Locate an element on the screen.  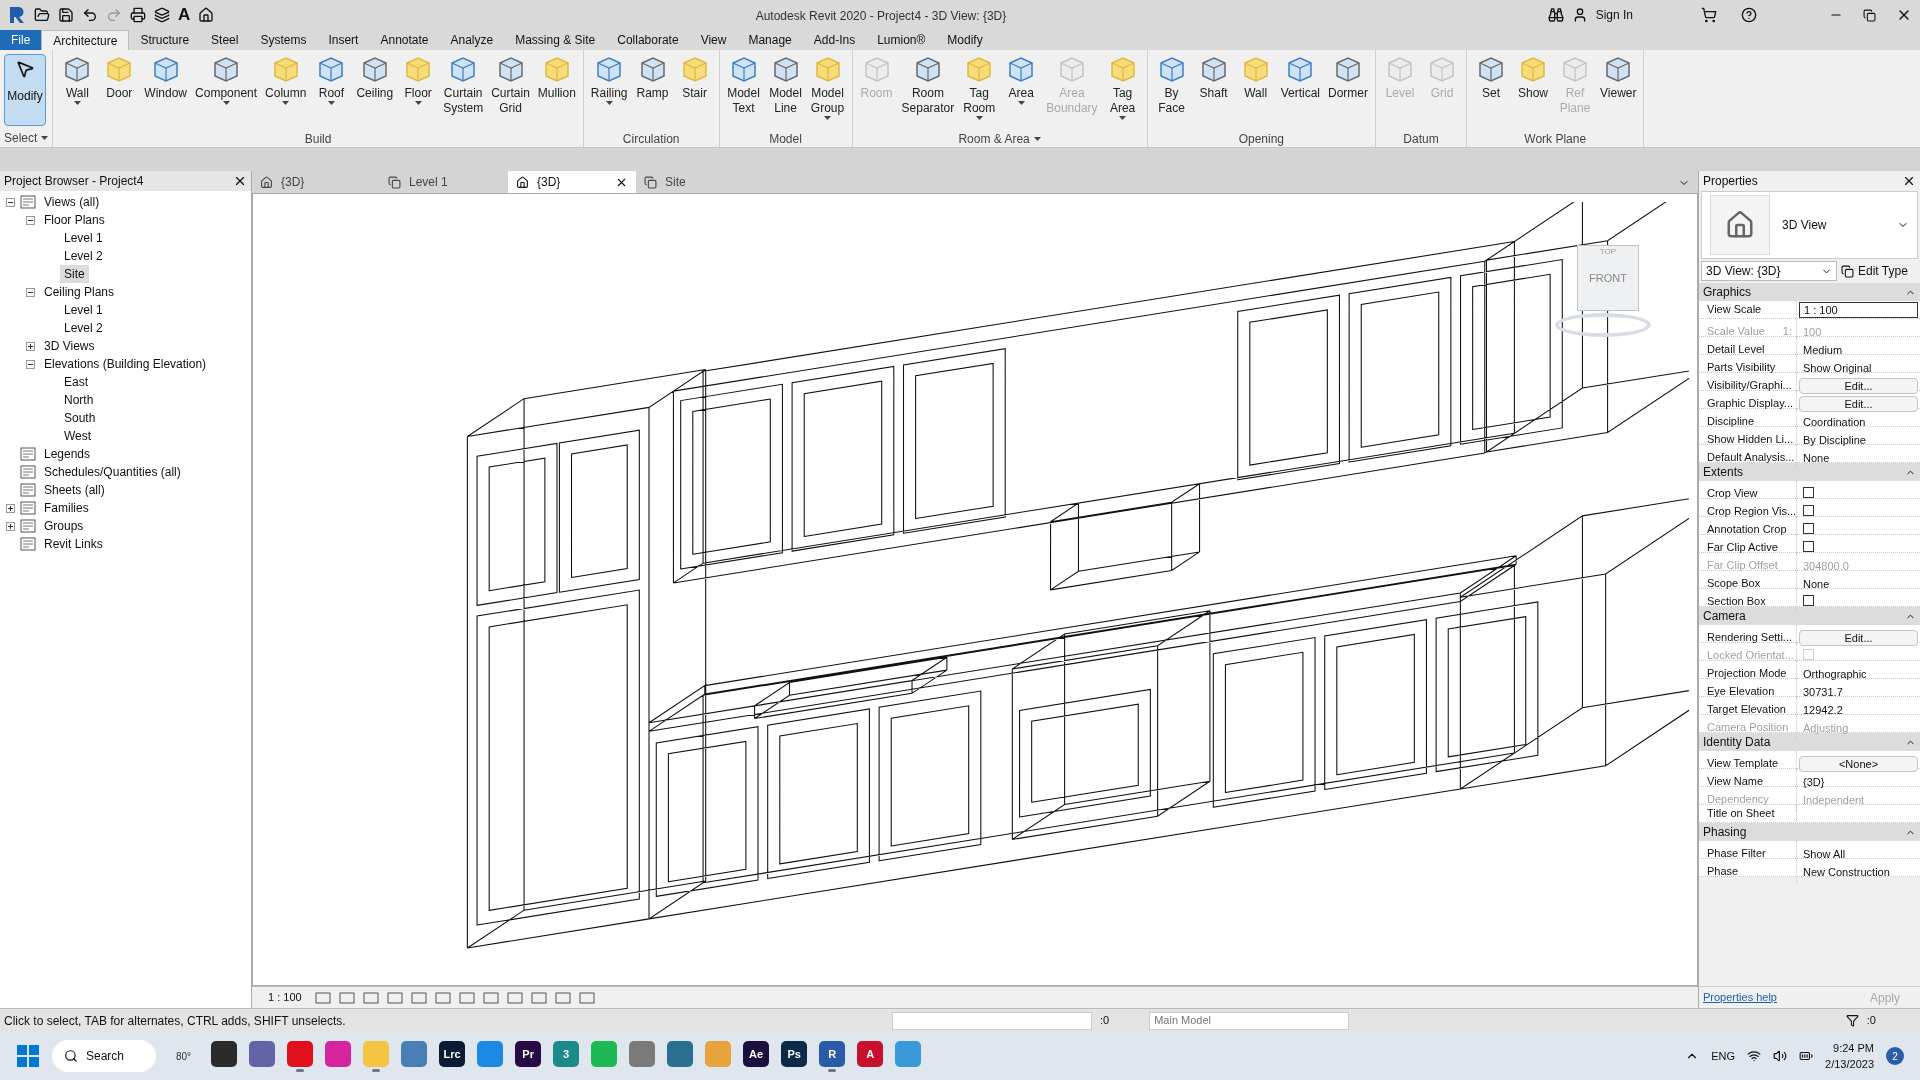
wifi-icon is located at coordinates (1754, 1056).